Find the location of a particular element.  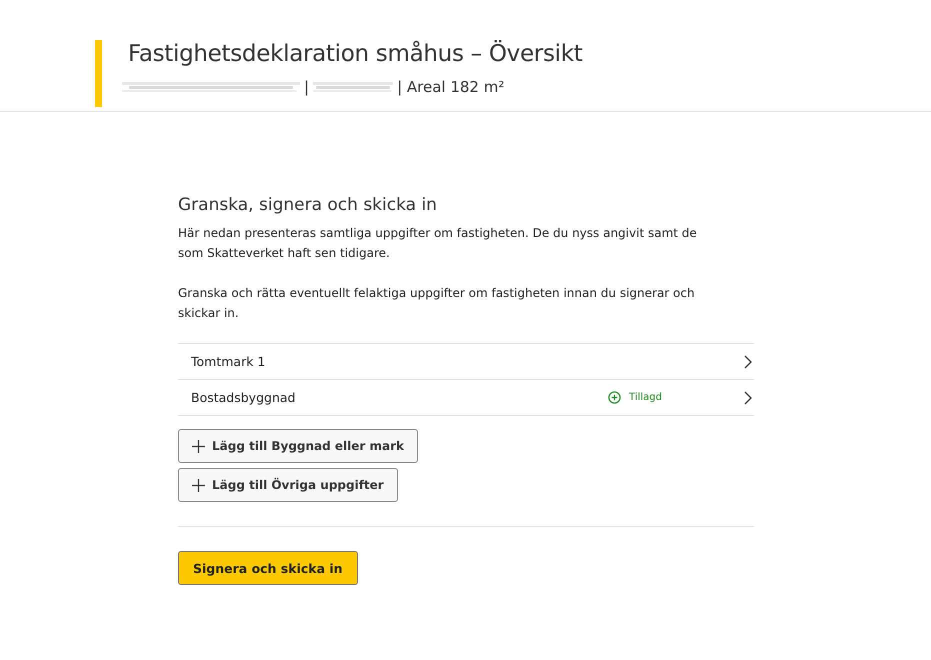

accent-bar is located at coordinates (98, 73).